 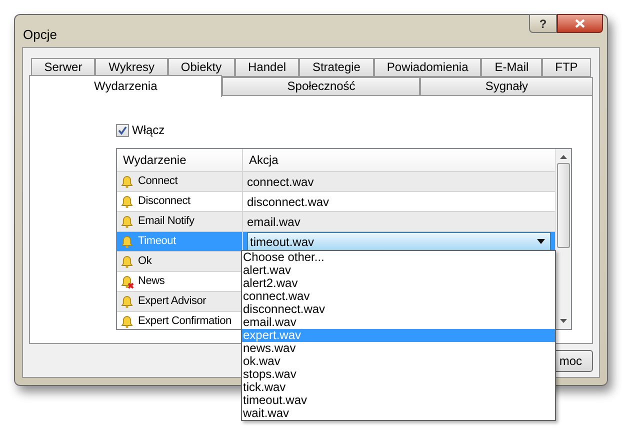 I want to click on dropdown-option: alert2.wav, so click(x=398, y=283).